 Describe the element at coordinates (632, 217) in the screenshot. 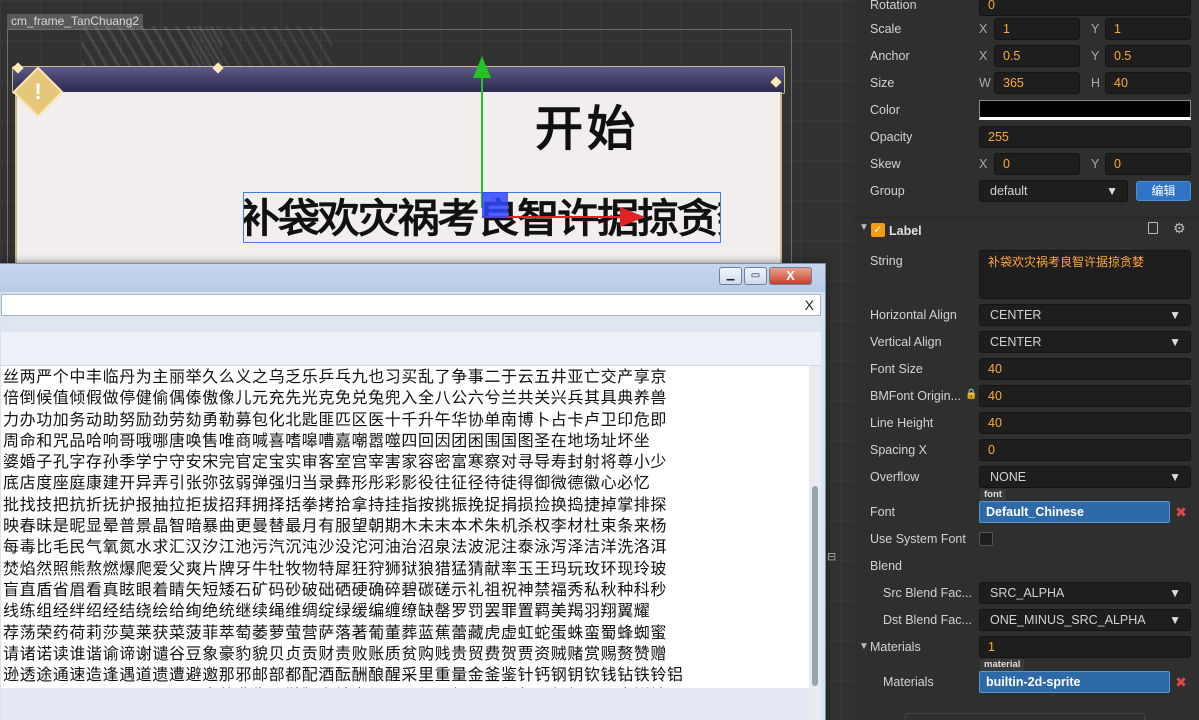

I see `move-gizmo-x-arrow` at that location.